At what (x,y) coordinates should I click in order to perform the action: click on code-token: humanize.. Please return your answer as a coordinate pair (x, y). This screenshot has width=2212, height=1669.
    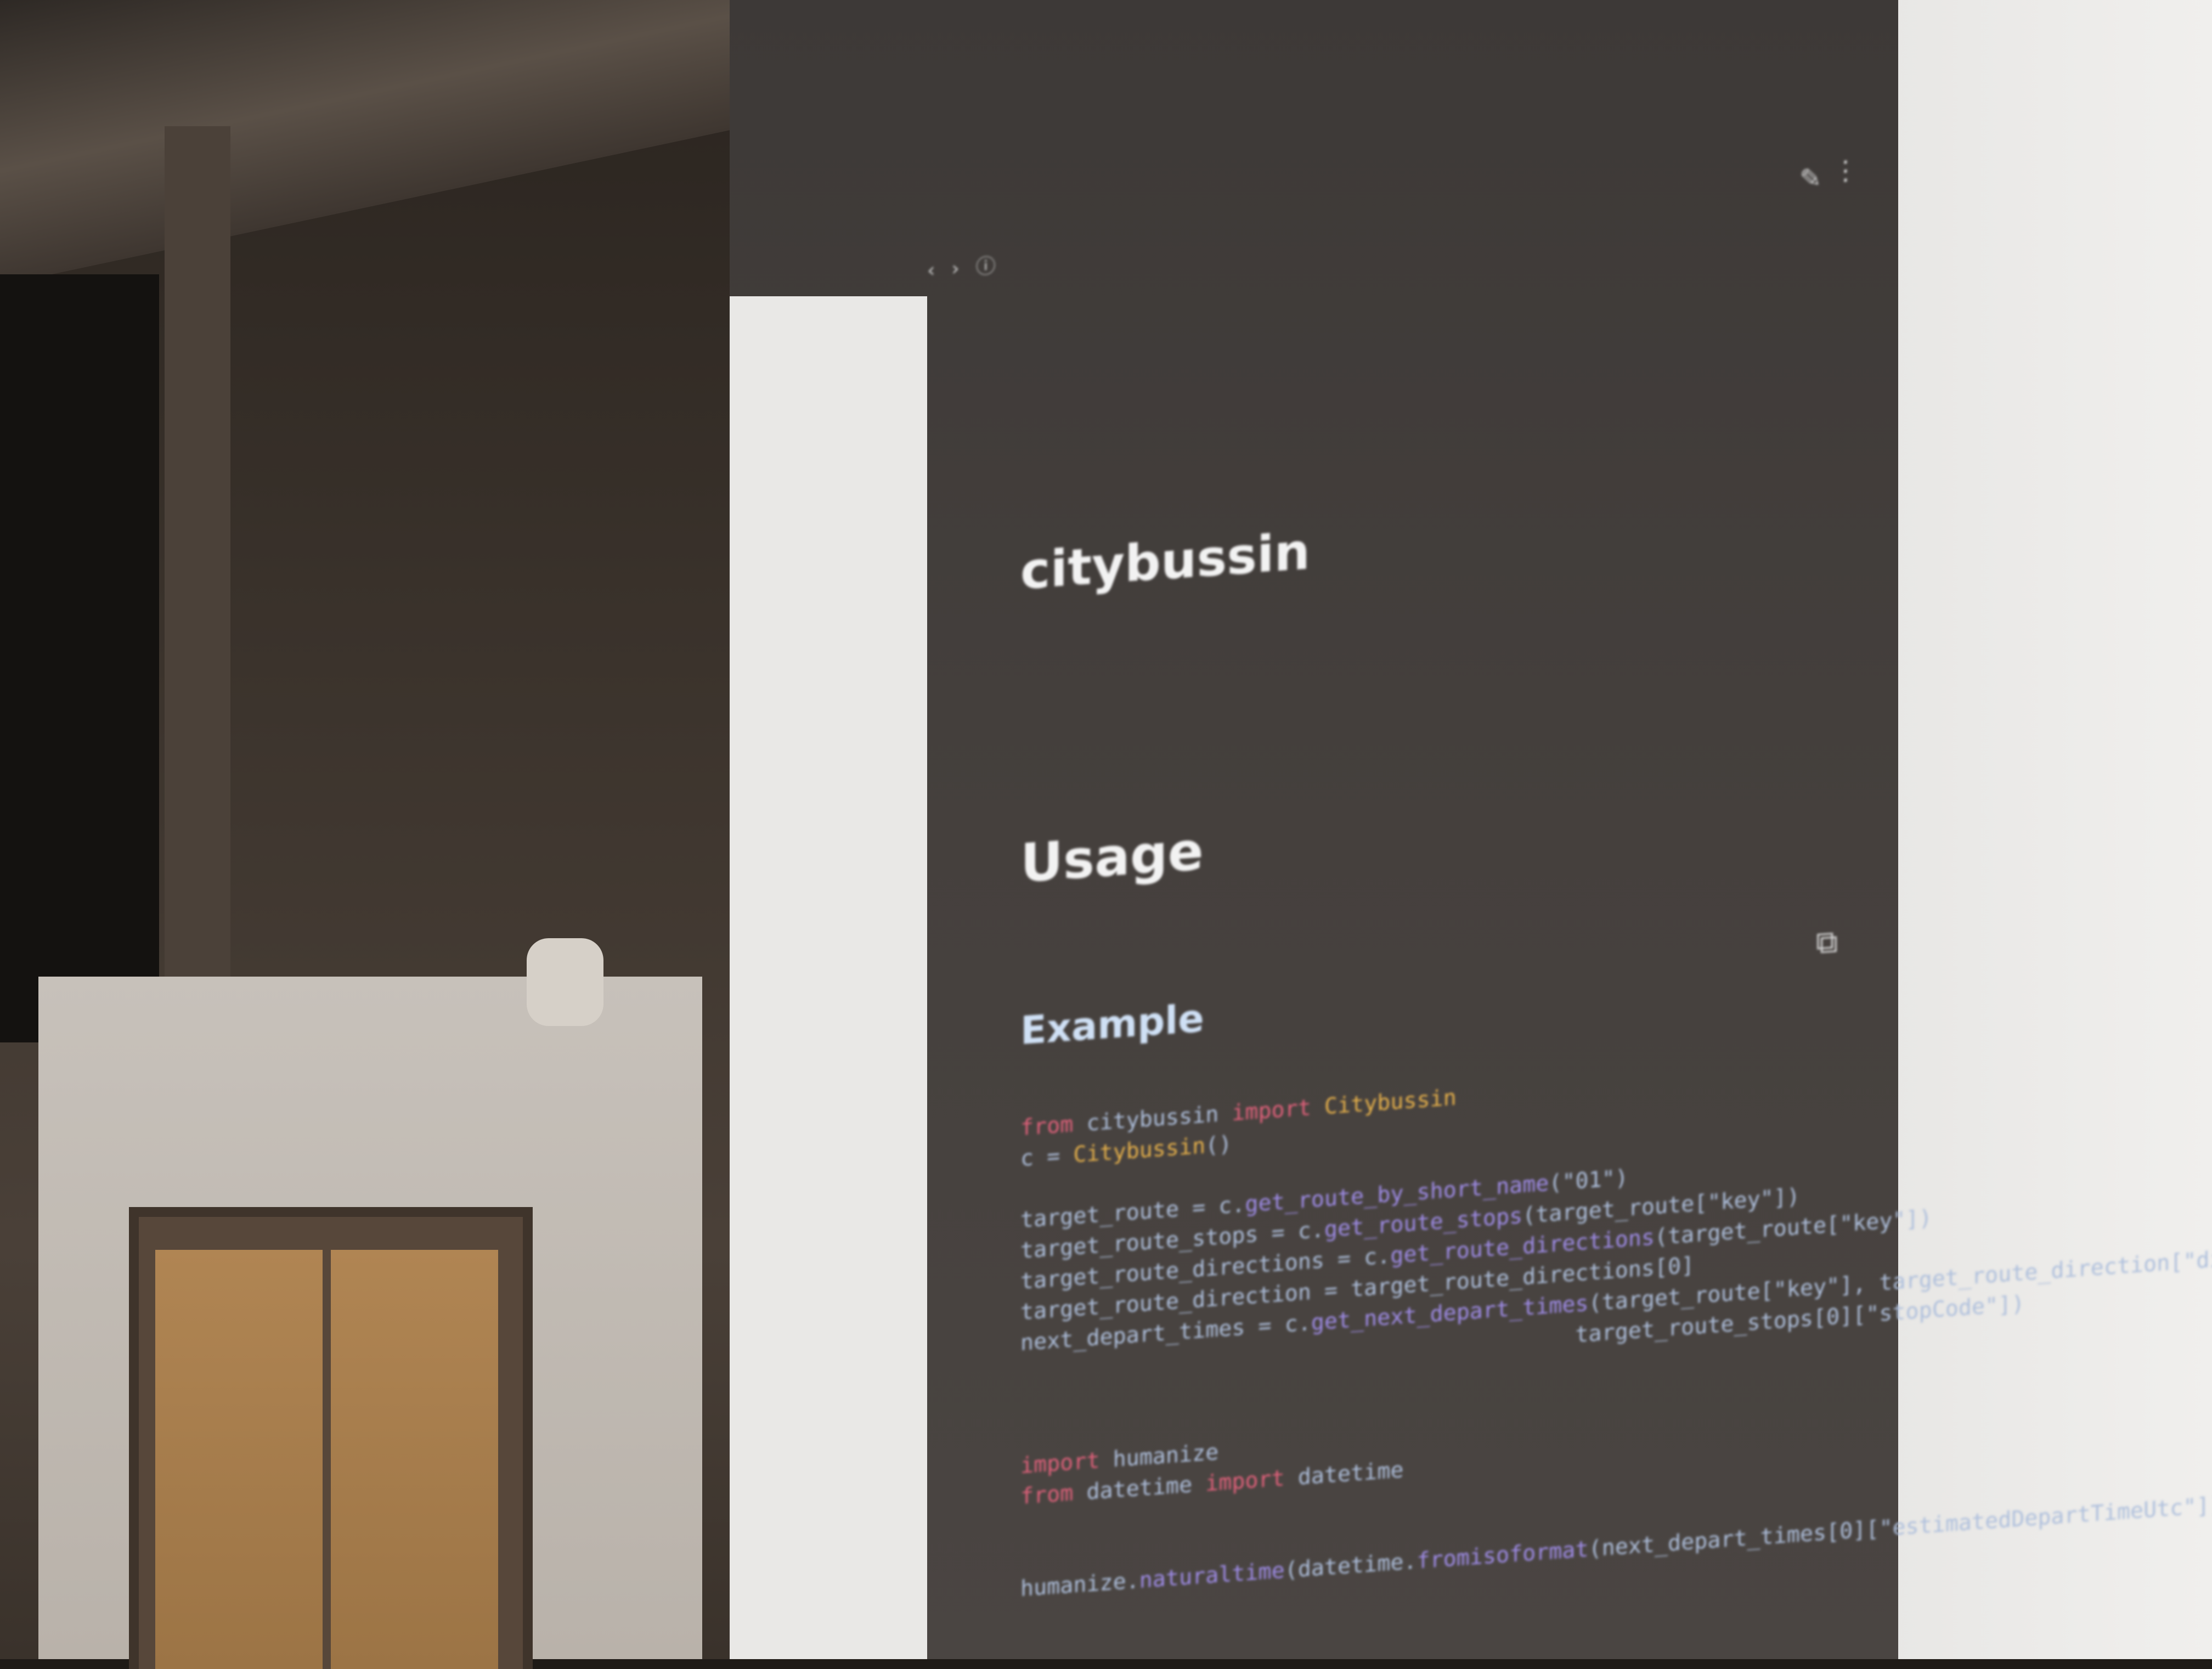
    Looking at the image, I should click on (1079, 1584).